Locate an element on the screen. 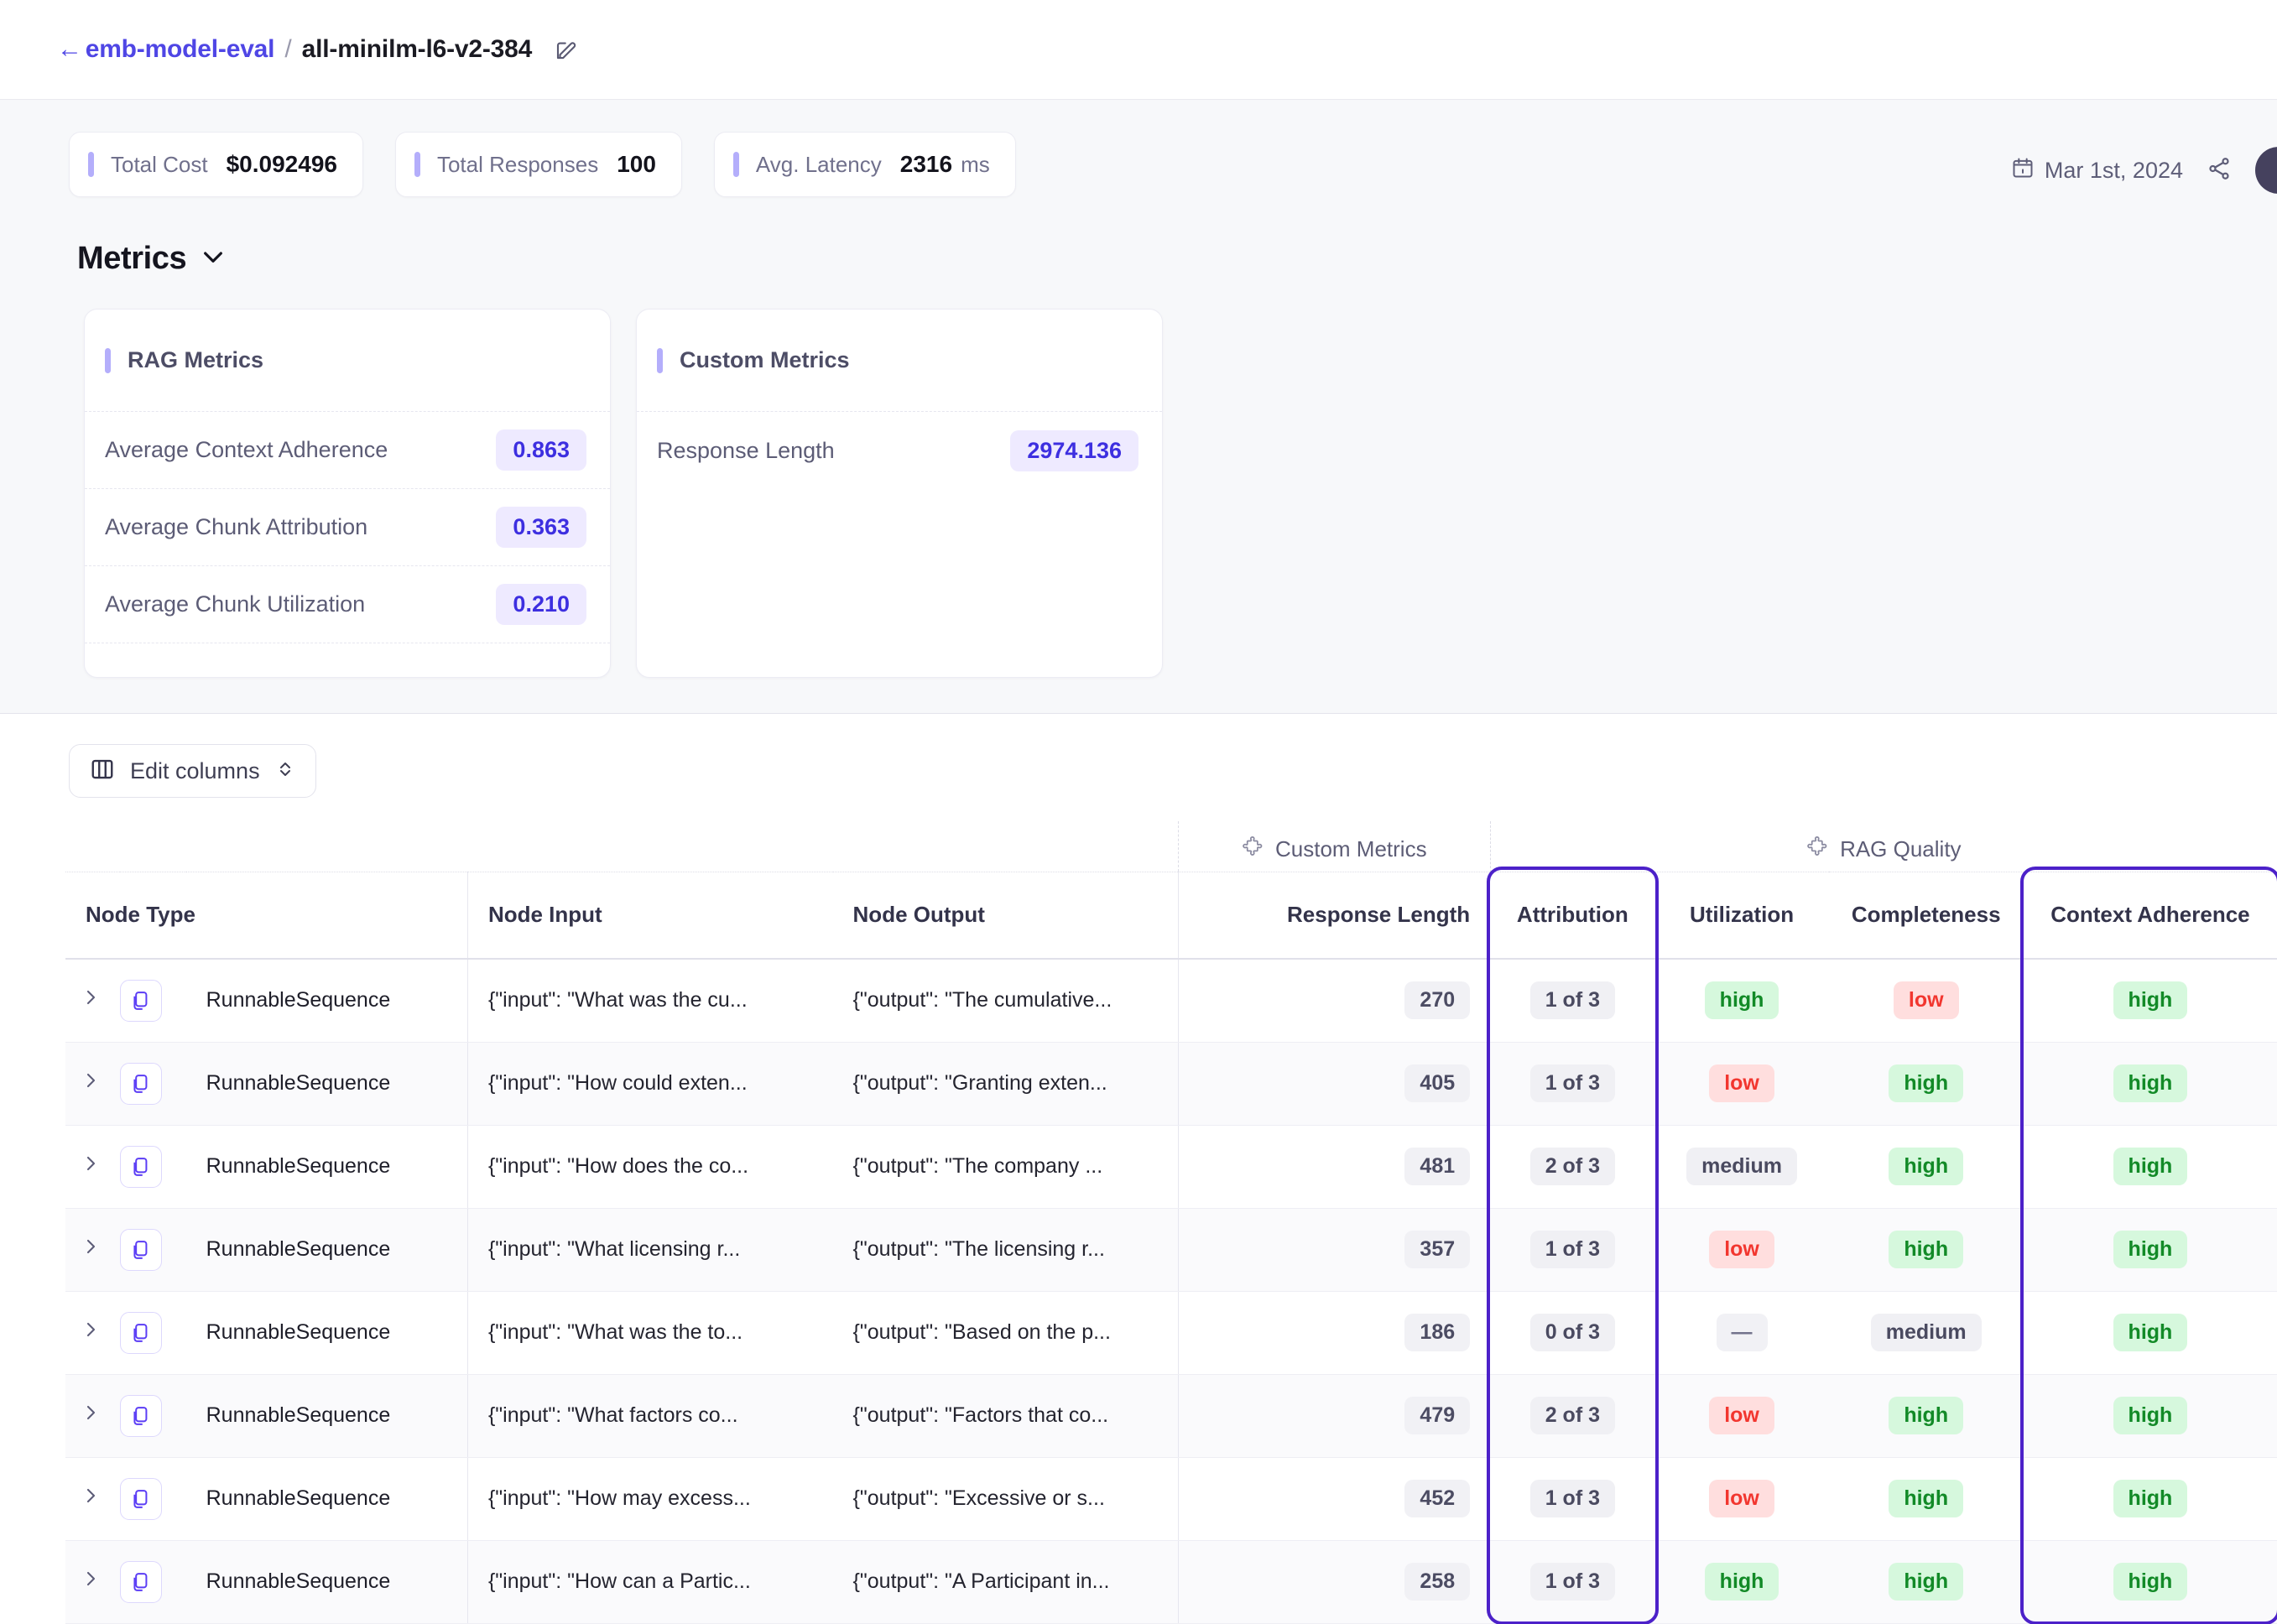 This screenshot has width=2277, height=1624. breadcrumb-parent-link: emb-model-eval is located at coordinates (180, 50).